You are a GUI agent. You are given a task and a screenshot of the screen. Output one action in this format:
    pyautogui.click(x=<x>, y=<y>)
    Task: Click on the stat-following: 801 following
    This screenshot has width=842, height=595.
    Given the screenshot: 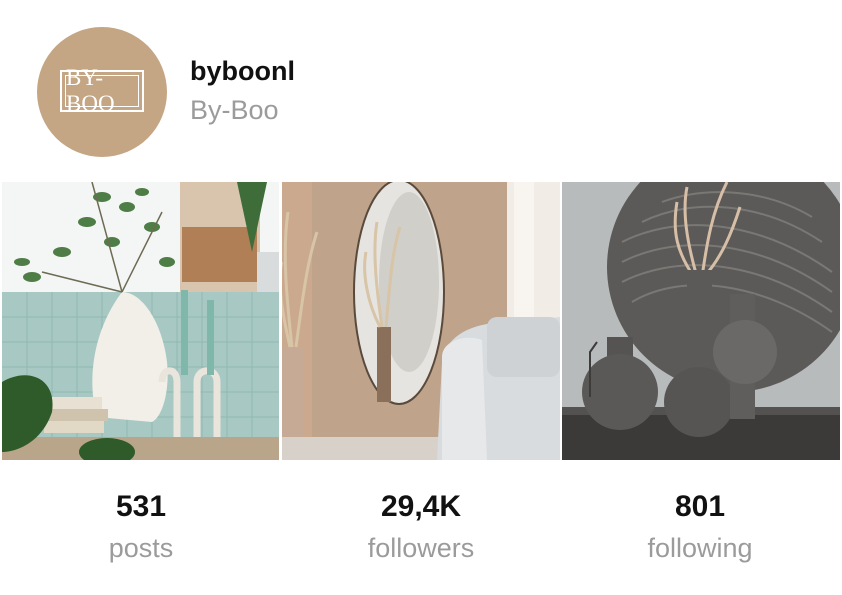 What is the action you would take?
    pyautogui.click(x=700, y=527)
    